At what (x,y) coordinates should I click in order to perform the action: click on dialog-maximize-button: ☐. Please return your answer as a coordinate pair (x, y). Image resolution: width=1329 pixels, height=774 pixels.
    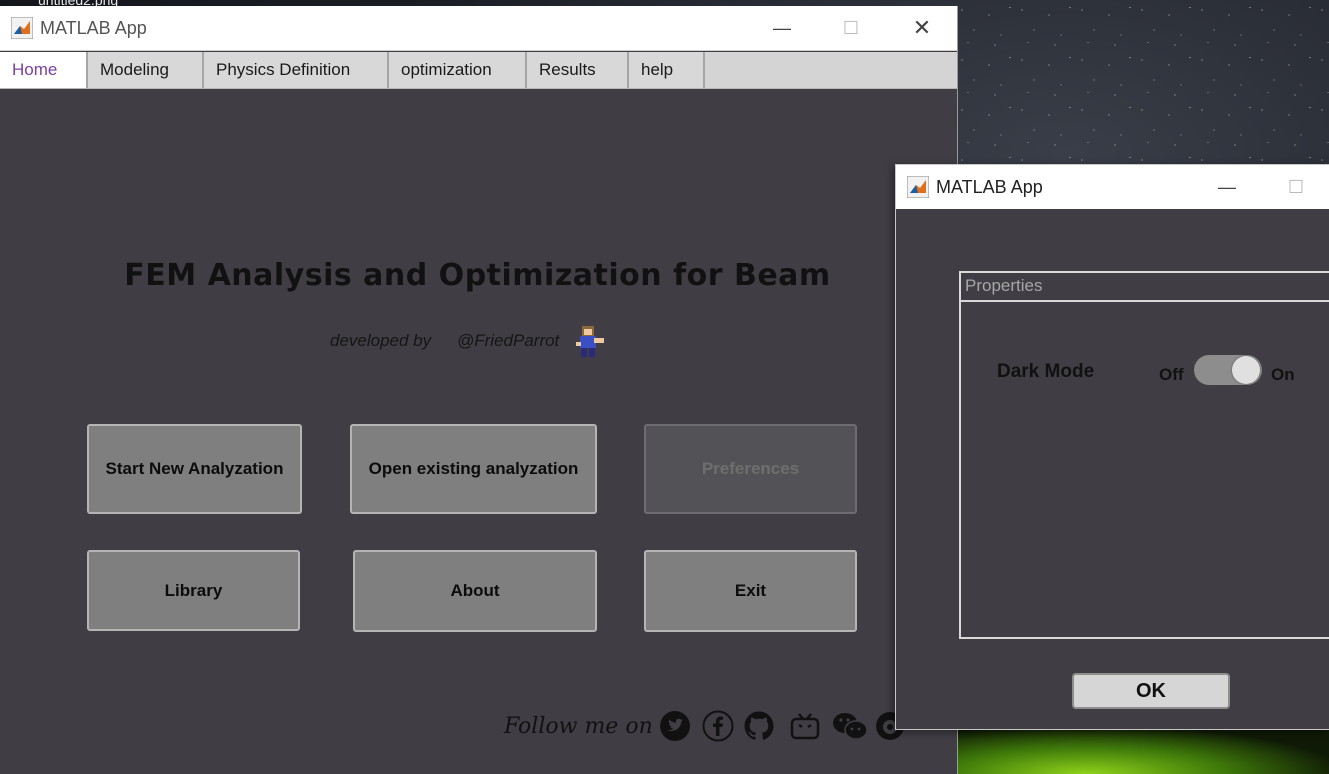
    Looking at the image, I should click on (1296, 187).